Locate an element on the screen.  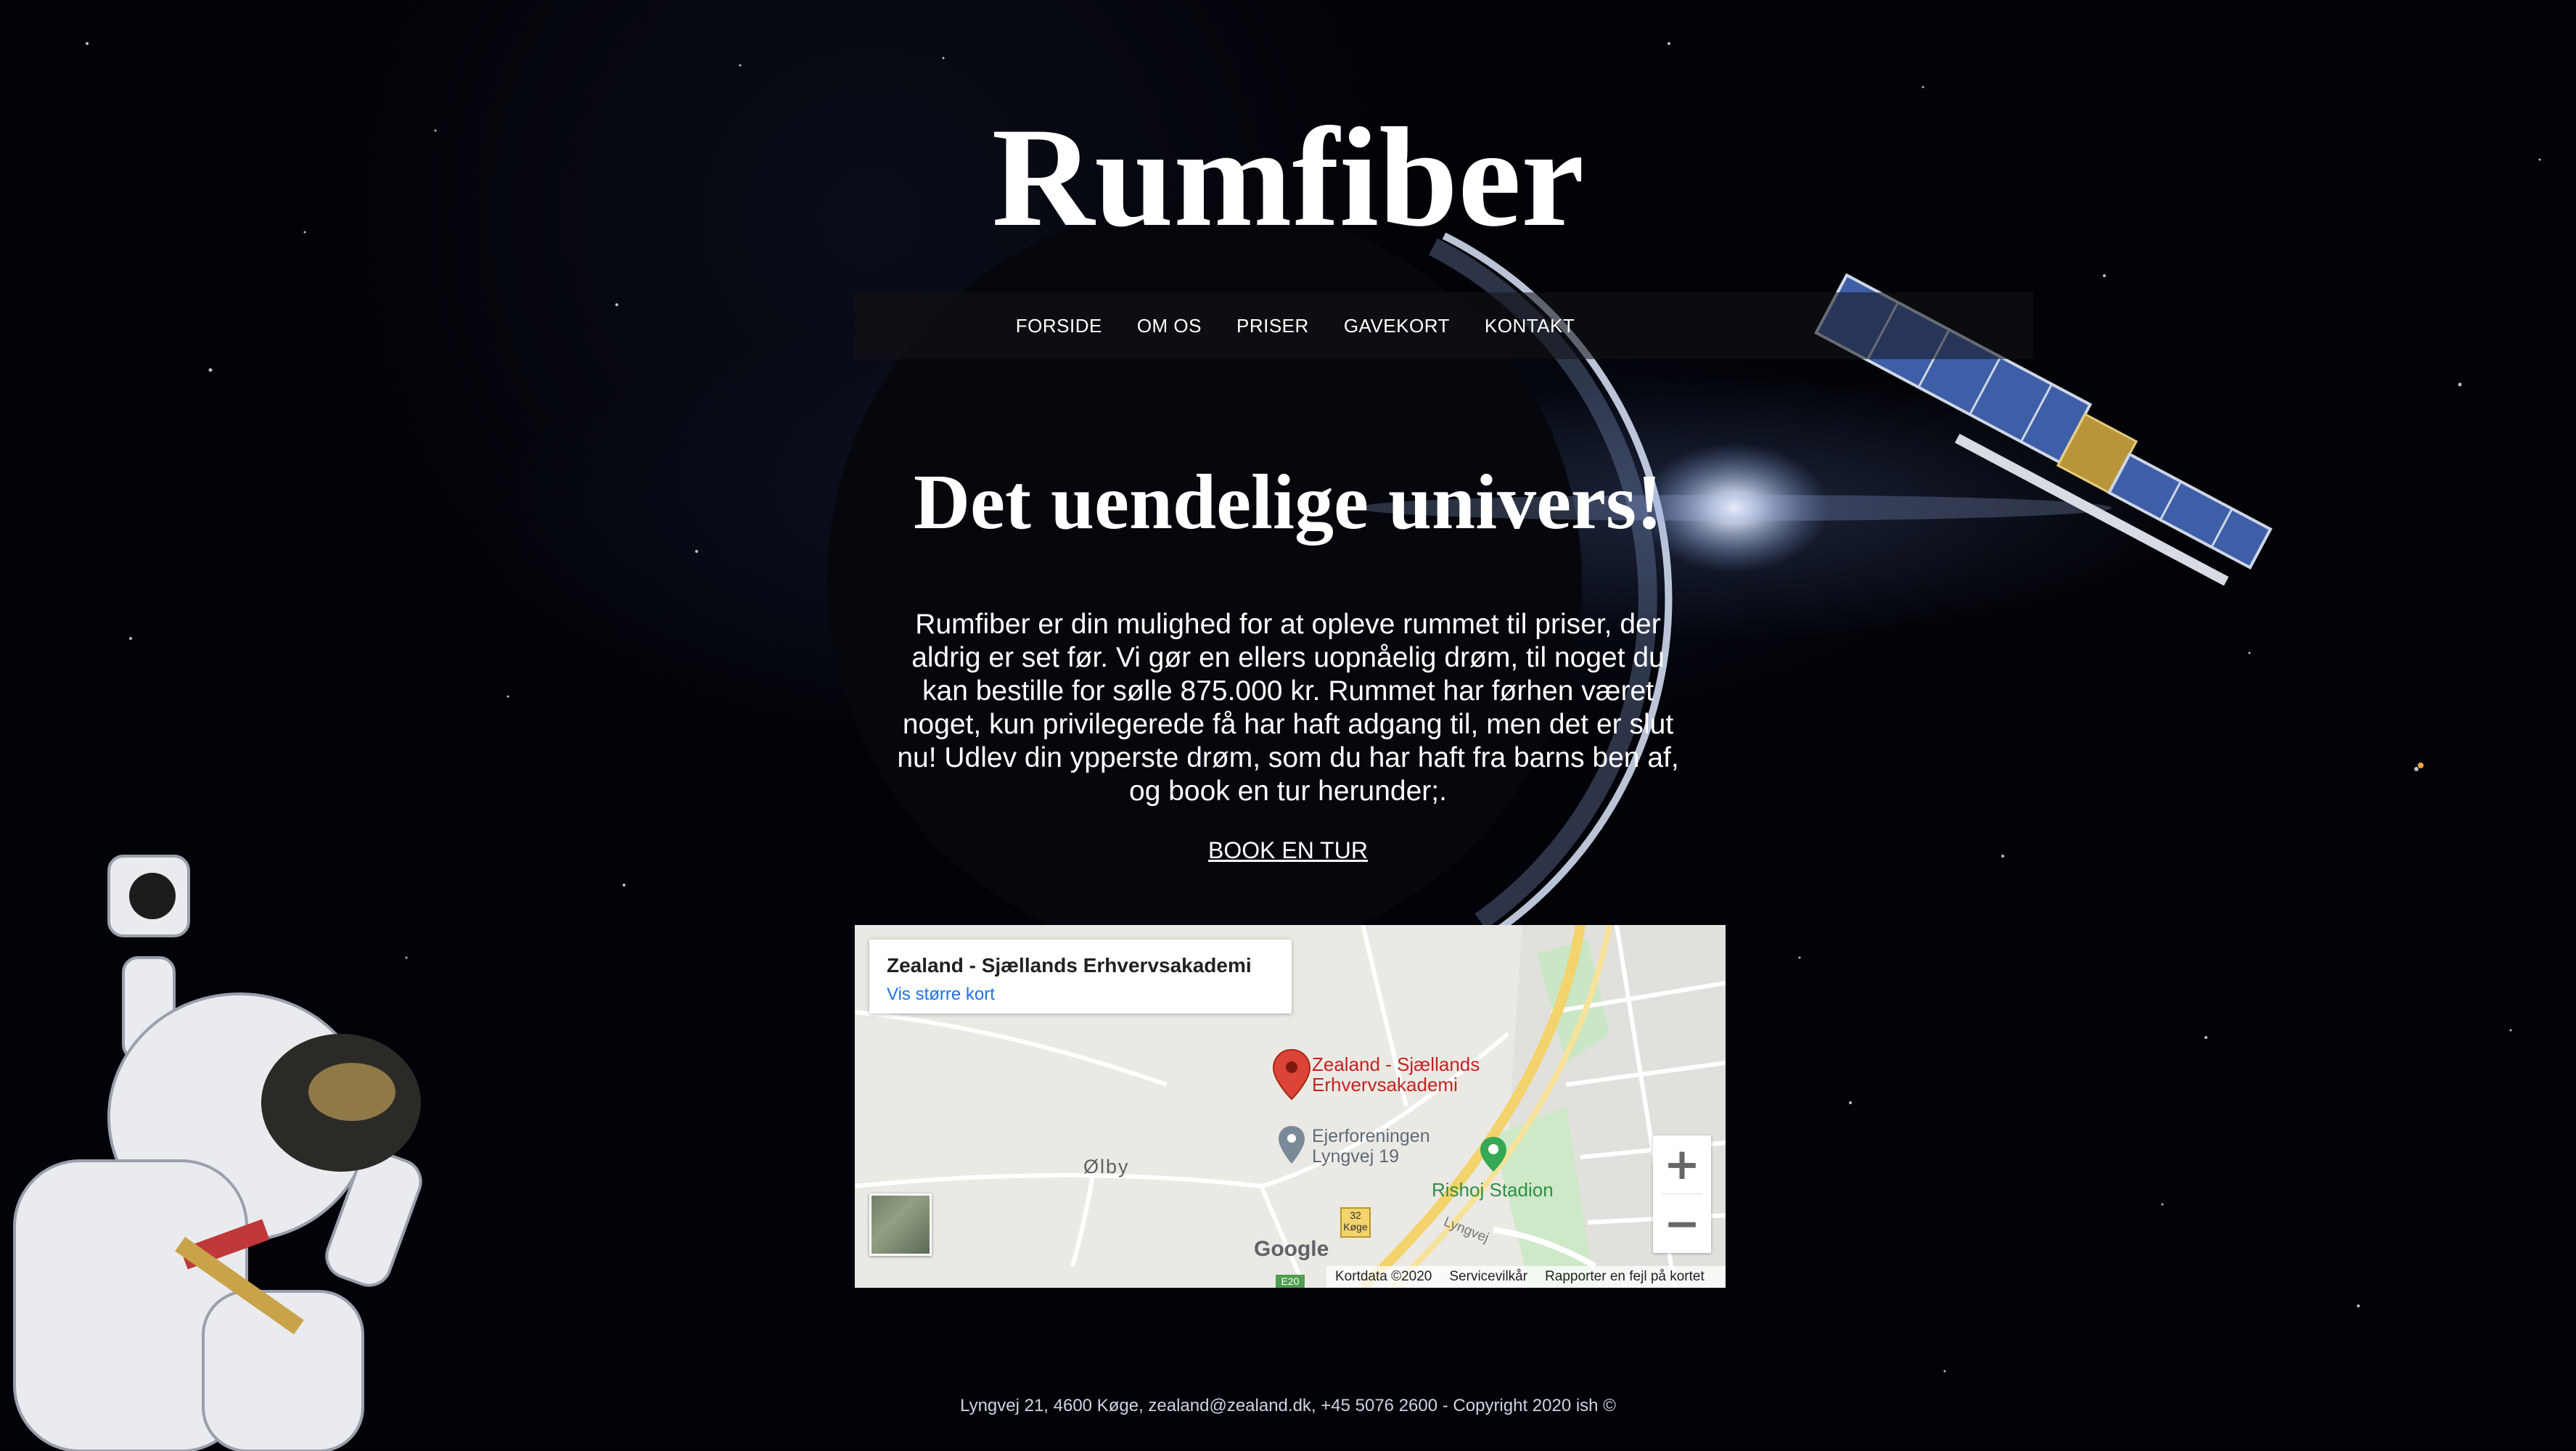
poi-label-stadium: Rishoj Stadion is located at coordinates (1493, 1190).